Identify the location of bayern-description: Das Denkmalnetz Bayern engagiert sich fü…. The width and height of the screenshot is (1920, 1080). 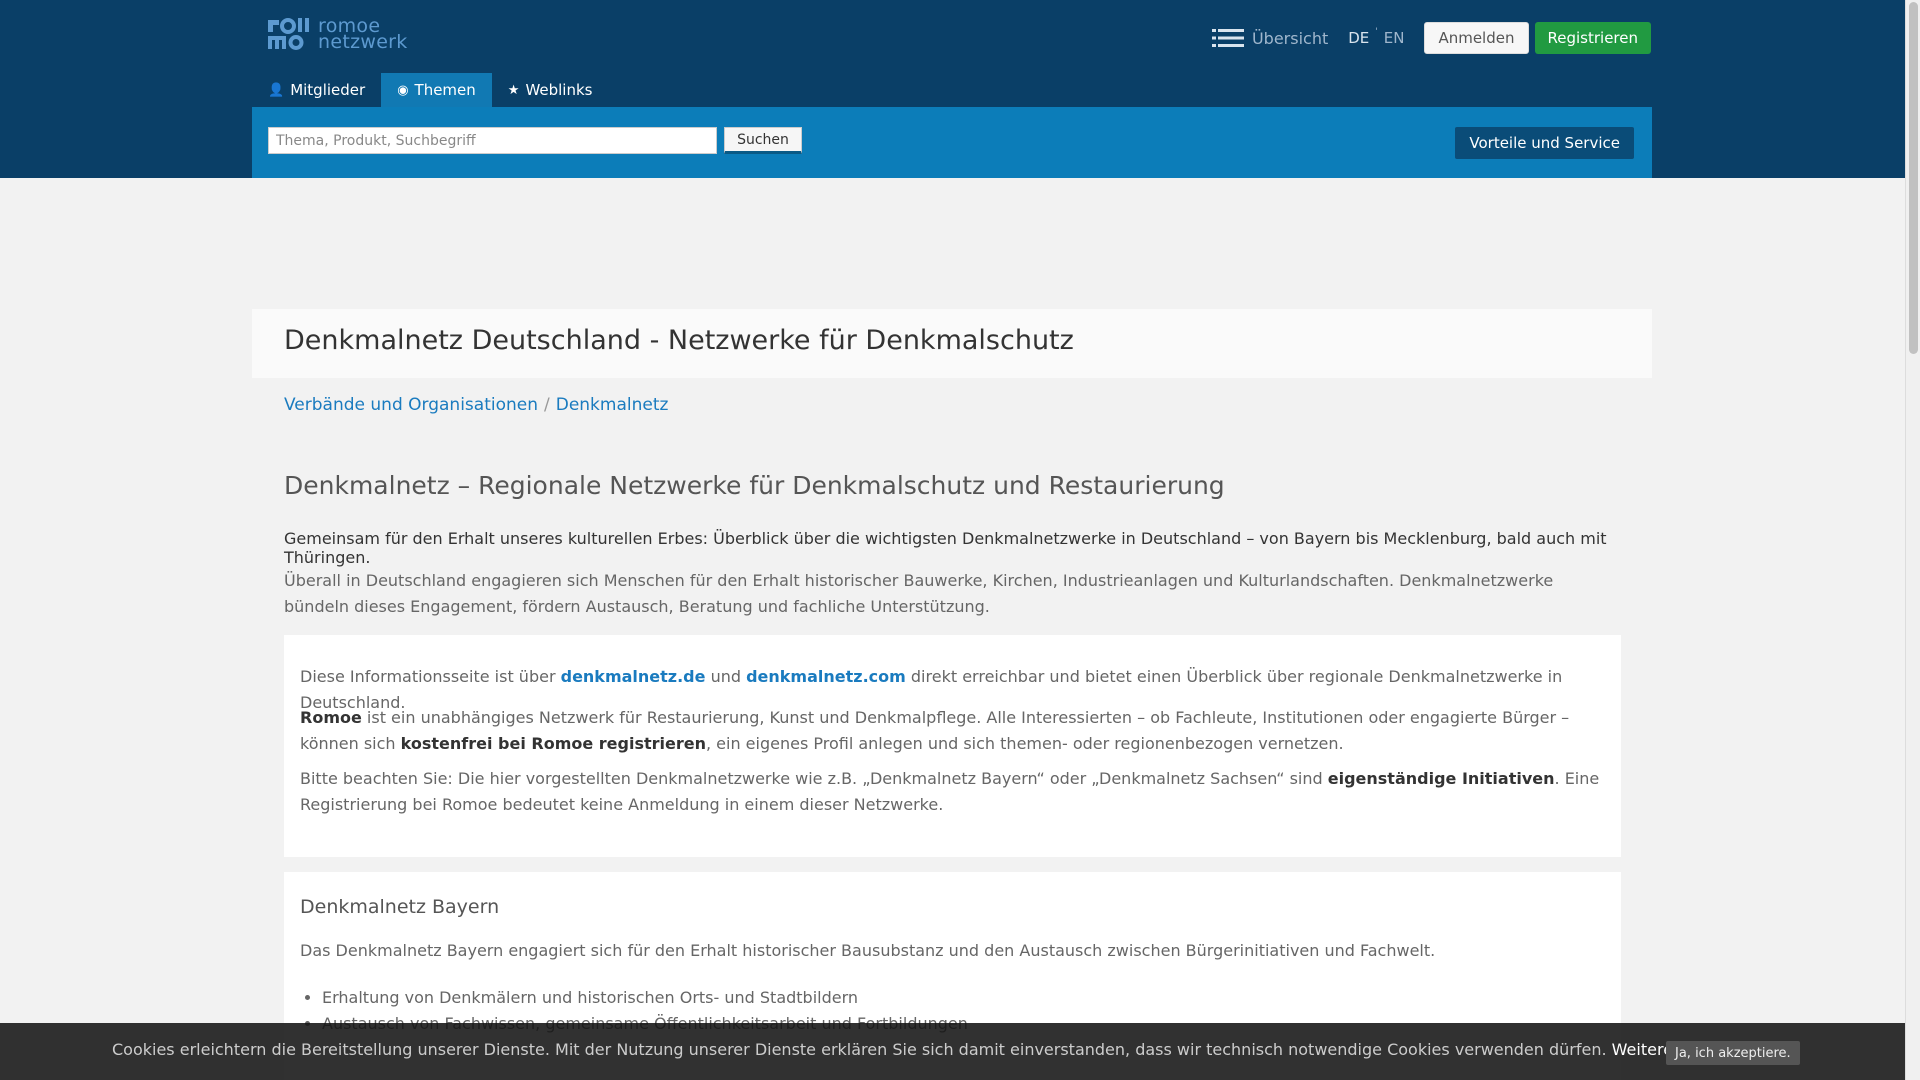
(868, 950).